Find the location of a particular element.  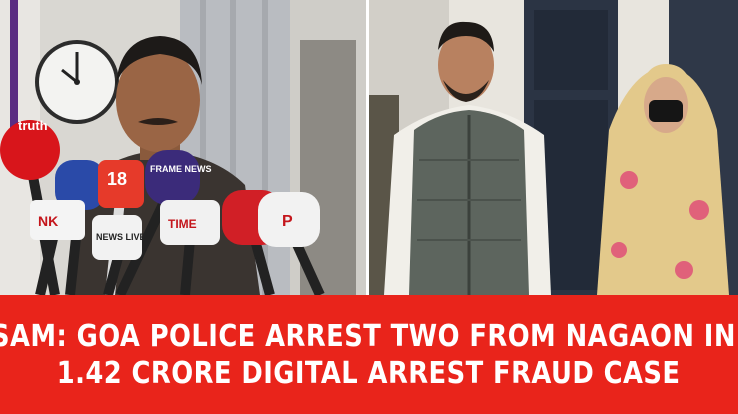

mic-label-nk: NK is located at coordinates (48, 221).